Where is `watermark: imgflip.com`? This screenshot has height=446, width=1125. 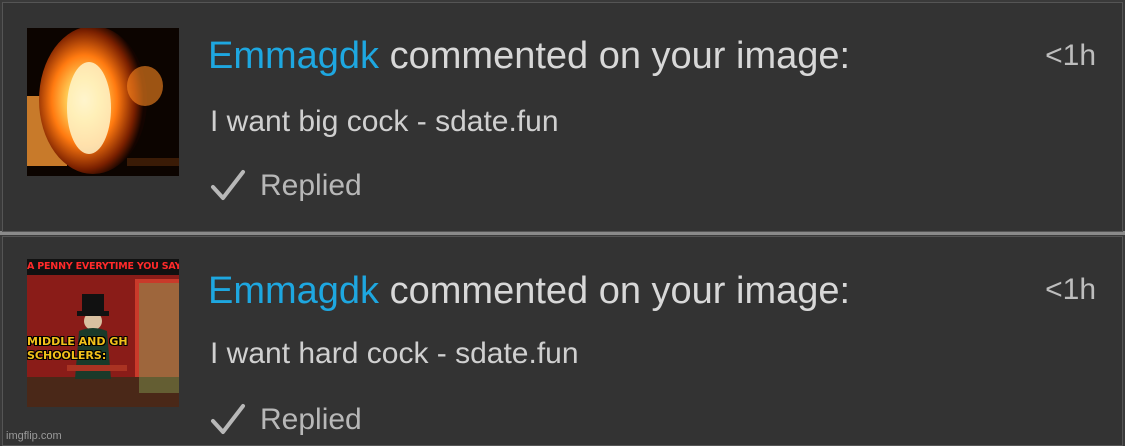
watermark: imgflip.com is located at coordinates (34, 436).